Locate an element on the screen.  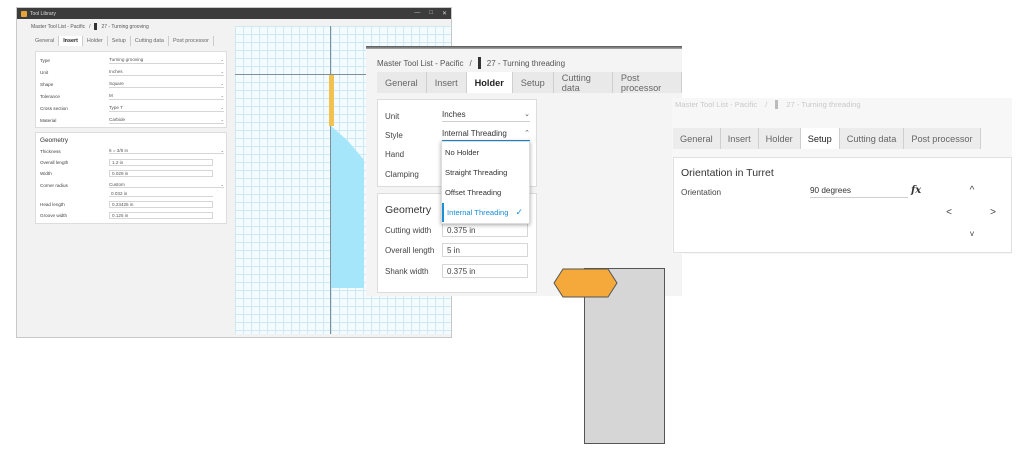
window-title: Tool Library is located at coordinates (43, 13).